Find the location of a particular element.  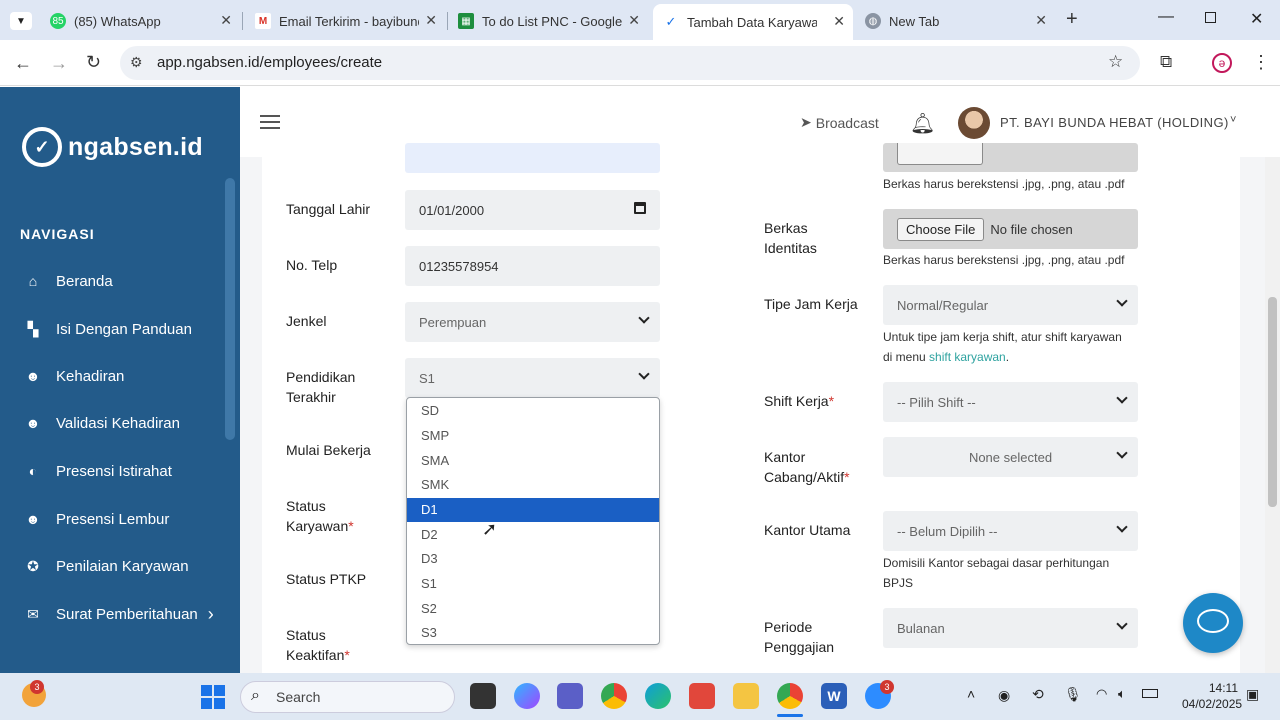

system-clock: 14:11 04/02/2025 is located at coordinates (1212, 696).